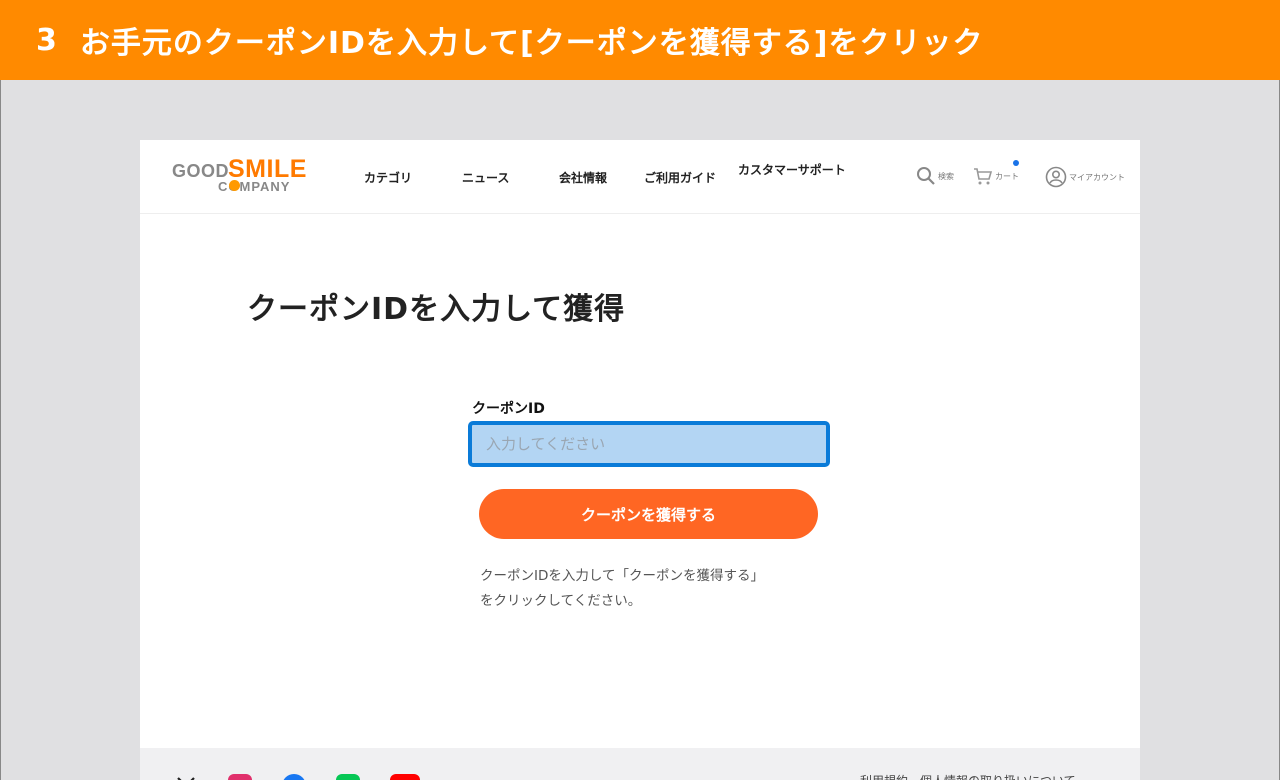 The height and width of the screenshot is (780, 1280). Describe the element at coordinates (436, 309) in the screenshot. I see `page-title: クーポンIDを入力して獲得` at that location.